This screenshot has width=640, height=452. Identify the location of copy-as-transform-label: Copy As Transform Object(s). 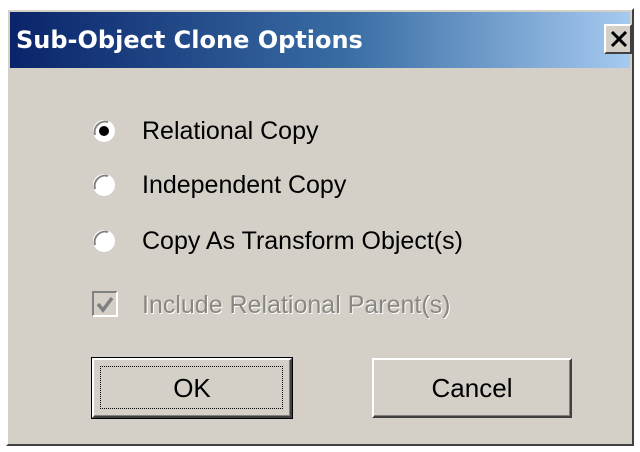
(302, 241).